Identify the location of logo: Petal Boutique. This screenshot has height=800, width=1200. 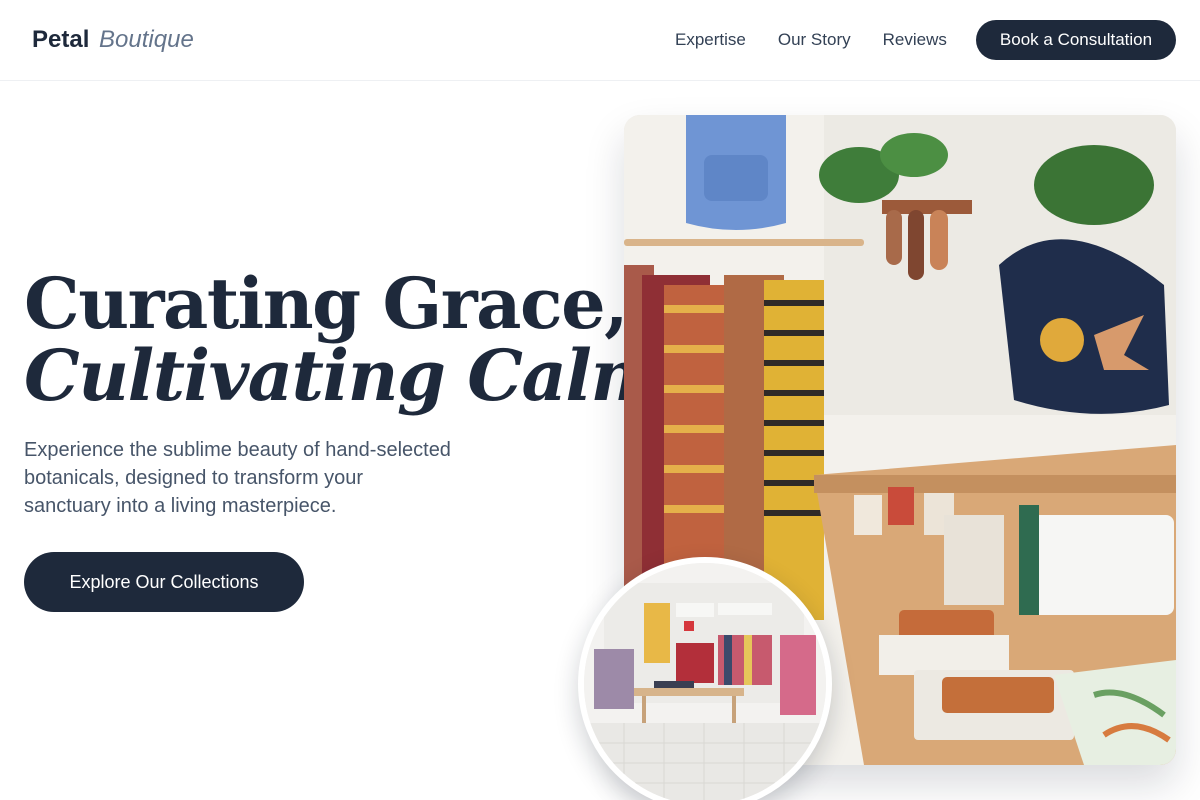
(113, 40).